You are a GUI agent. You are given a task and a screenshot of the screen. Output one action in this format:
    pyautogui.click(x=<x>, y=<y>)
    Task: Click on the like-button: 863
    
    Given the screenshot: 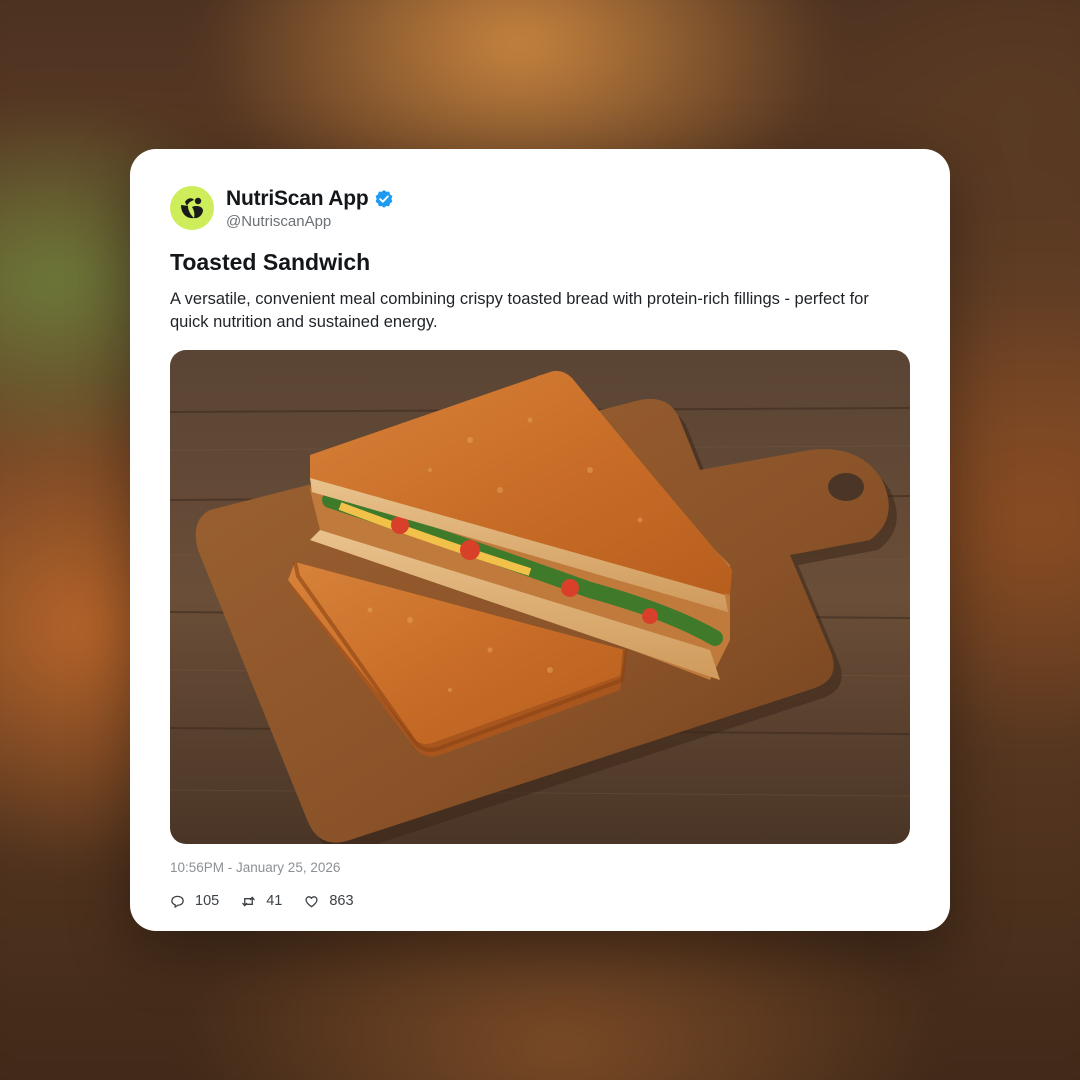 What is the action you would take?
    pyautogui.click(x=329, y=901)
    